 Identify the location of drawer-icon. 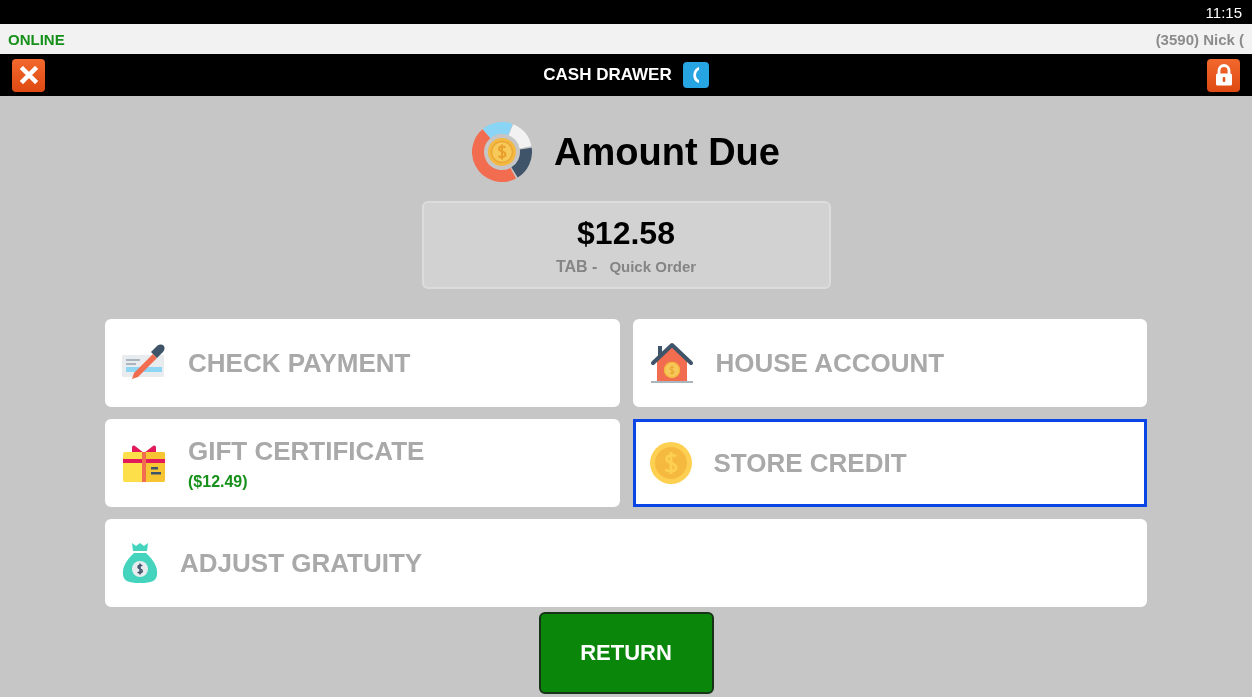
(695, 75).